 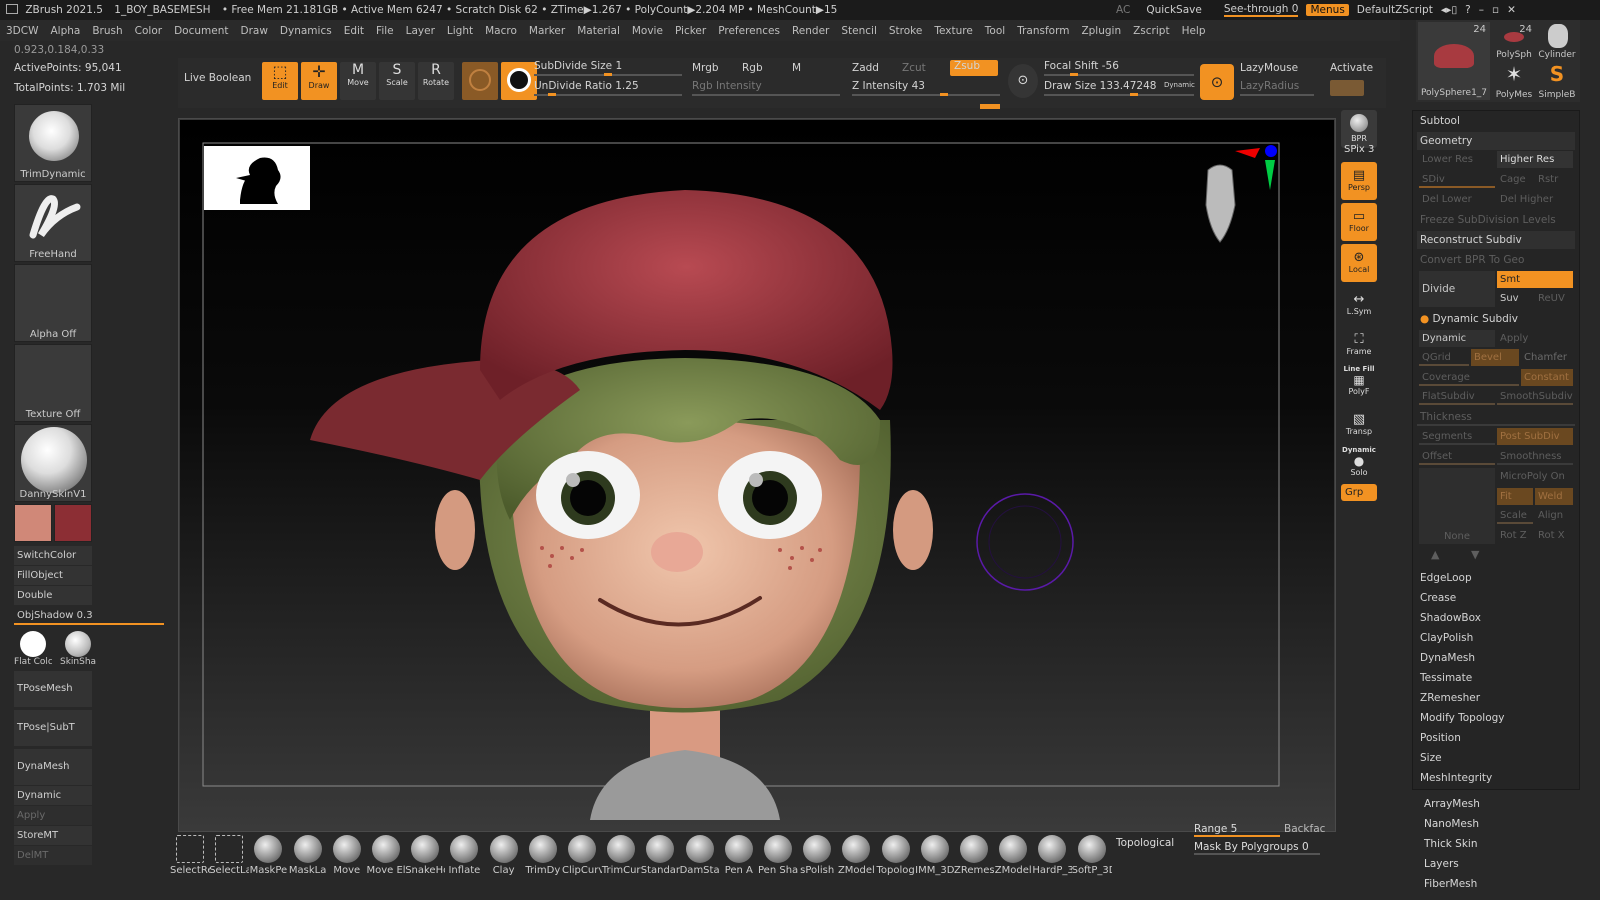 I want to click on brush-selectla: SelectLa, so click(x=229, y=855).